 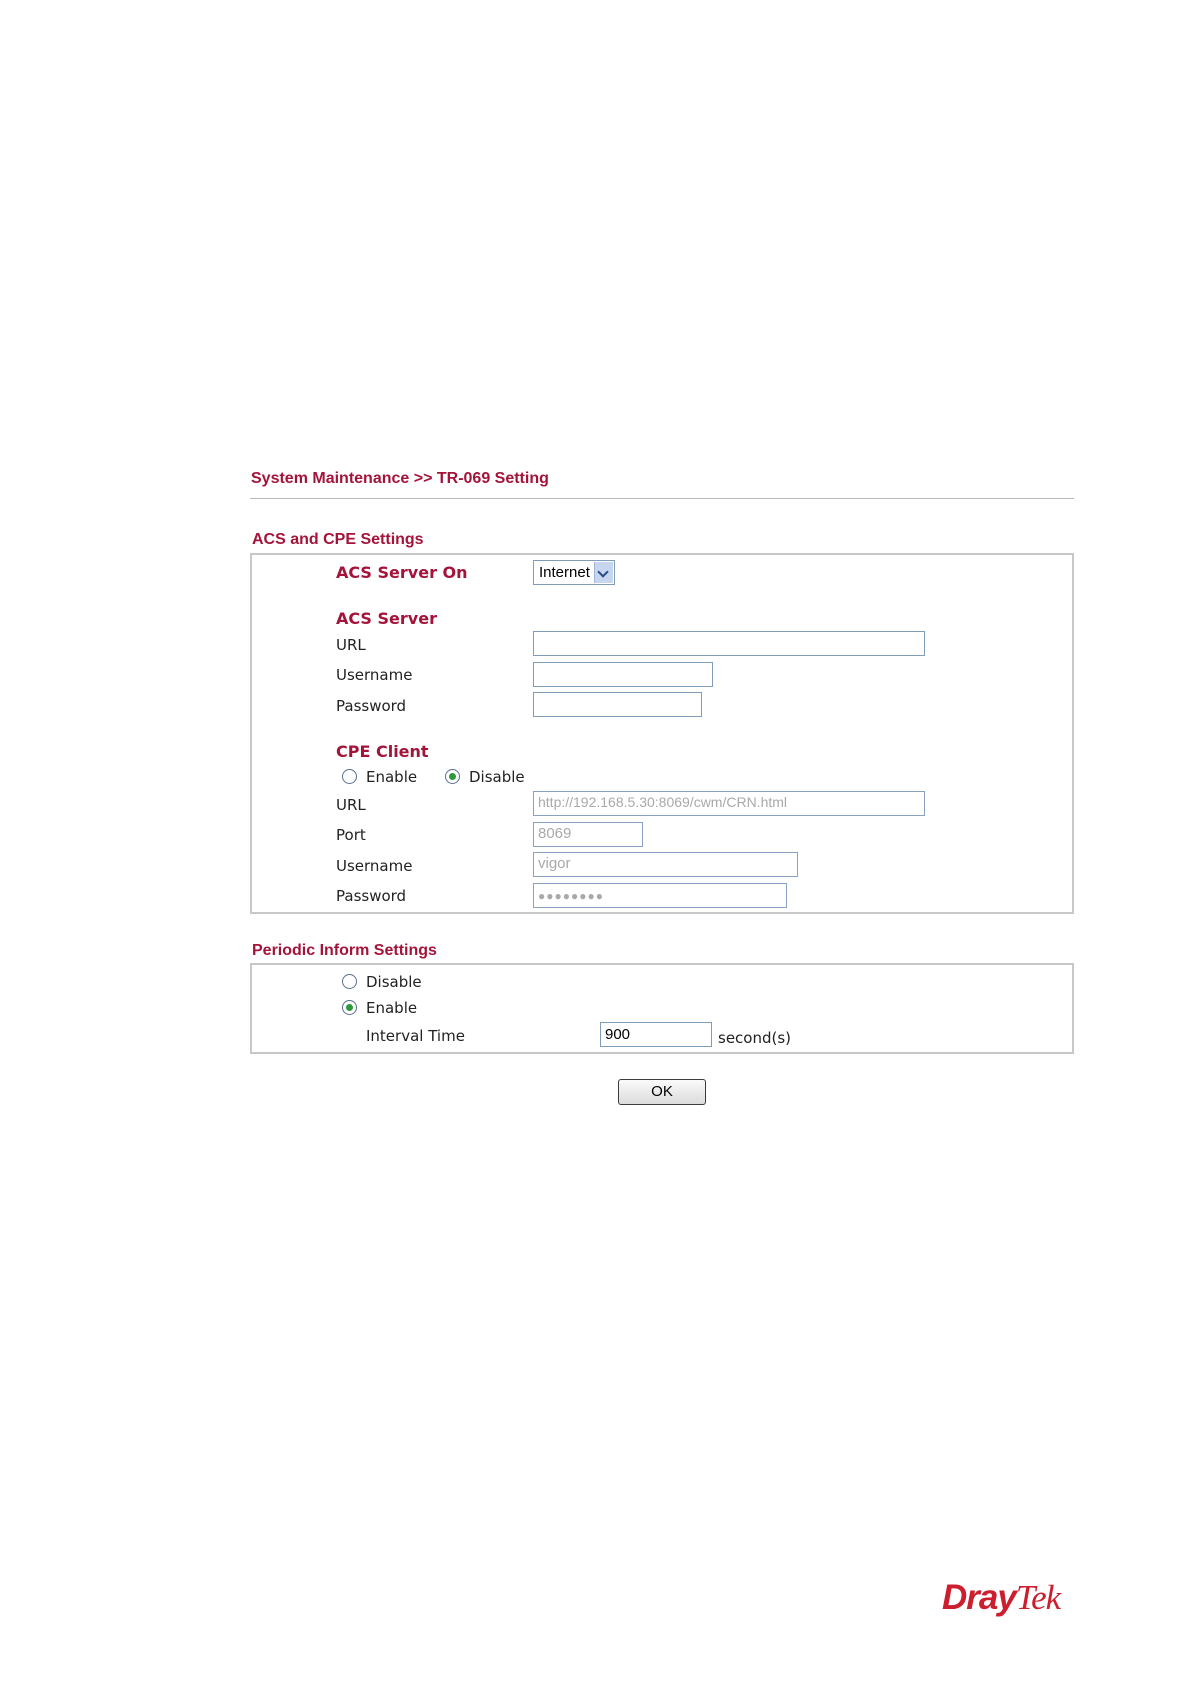 What do you see at coordinates (351, 835) in the screenshot?
I see `cpe-port-label: Port` at bounding box center [351, 835].